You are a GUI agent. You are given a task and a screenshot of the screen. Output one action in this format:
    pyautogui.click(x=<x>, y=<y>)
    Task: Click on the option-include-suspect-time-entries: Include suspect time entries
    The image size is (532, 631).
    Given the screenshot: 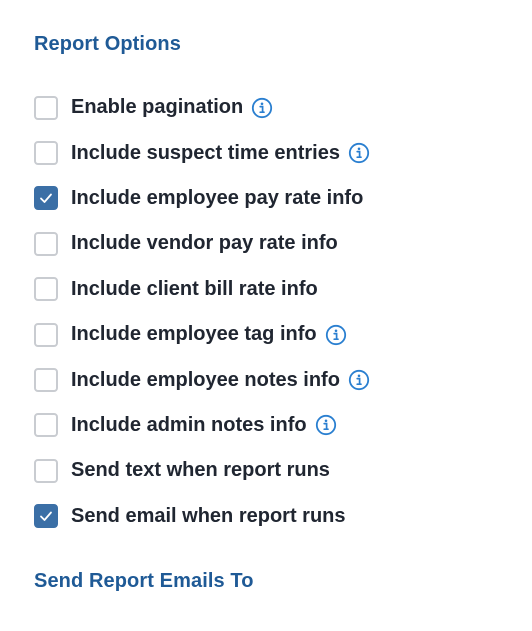 What is the action you would take?
    pyautogui.click(x=202, y=152)
    